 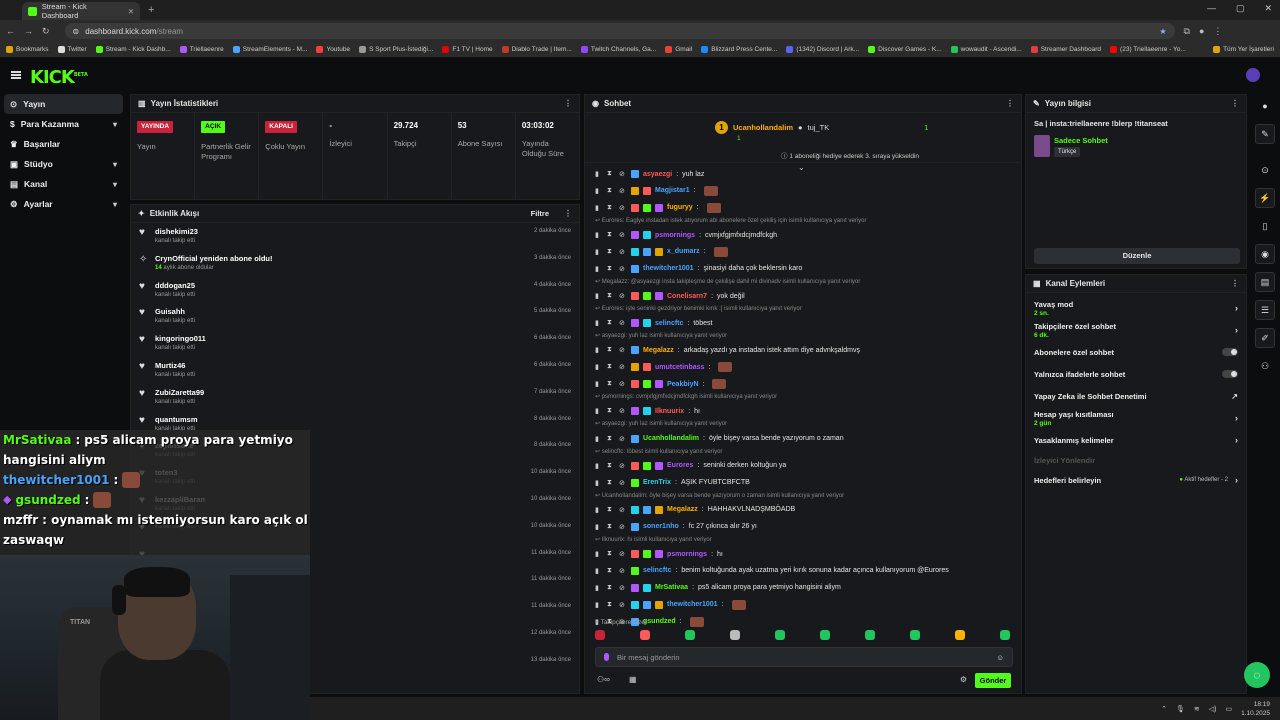 What do you see at coordinates (679, 367) in the screenshot?
I see `chat-username: umutcetinbass` at bounding box center [679, 367].